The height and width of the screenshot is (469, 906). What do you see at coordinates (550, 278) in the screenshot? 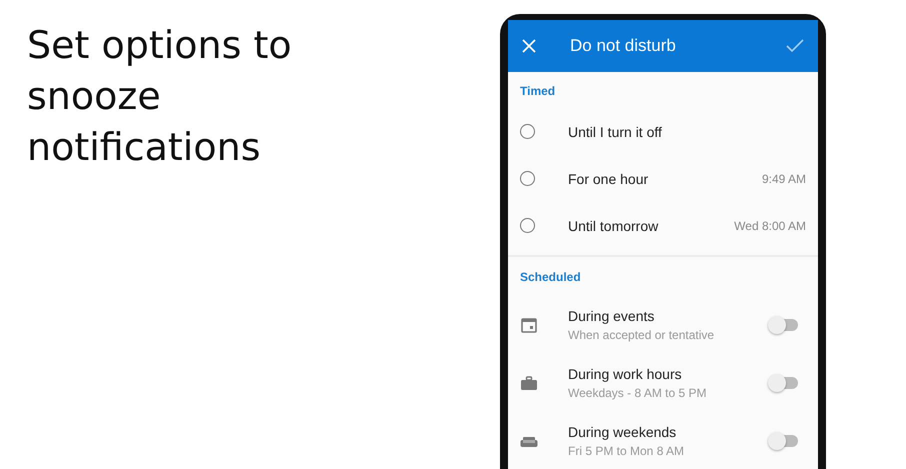
I see `section-header: Scheduled` at bounding box center [550, 278].